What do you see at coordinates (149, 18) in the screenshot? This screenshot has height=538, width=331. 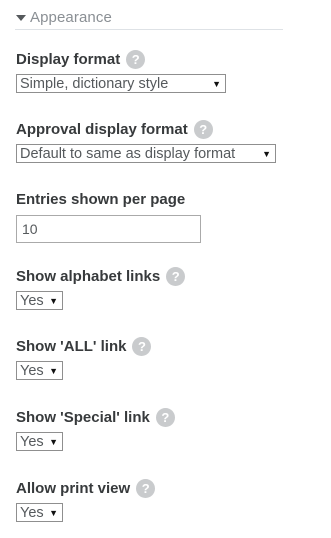 I see `section-header-appearance: Appearance` at bounding box center [149, 18].